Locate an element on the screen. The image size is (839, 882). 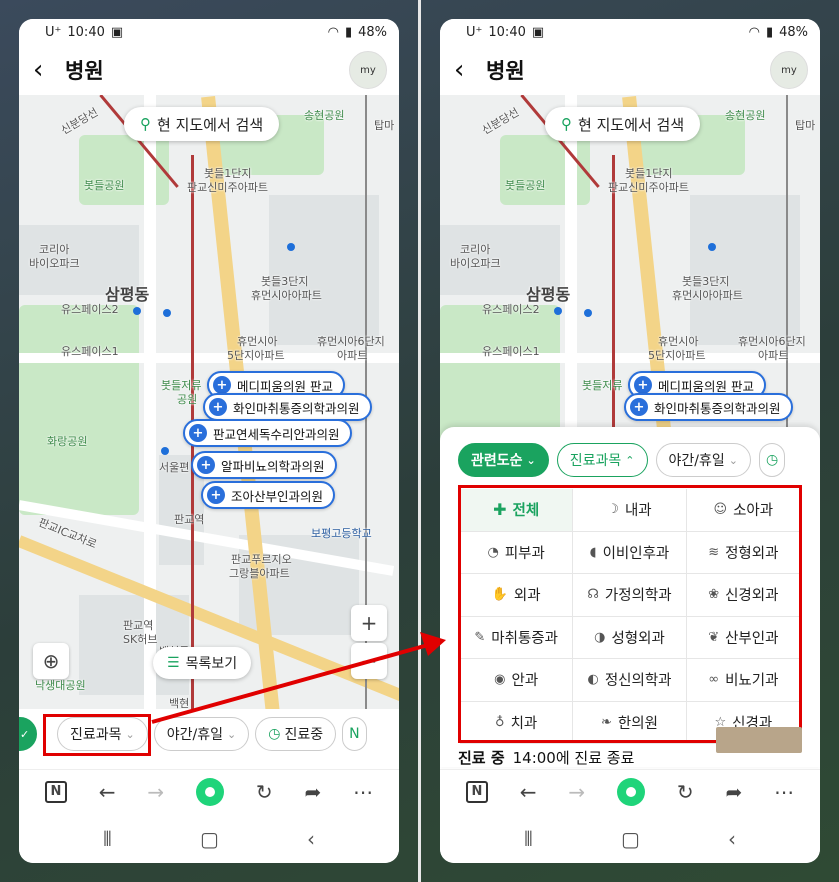
map-label: 유스페이스2 is located at coordinates (90, 309).